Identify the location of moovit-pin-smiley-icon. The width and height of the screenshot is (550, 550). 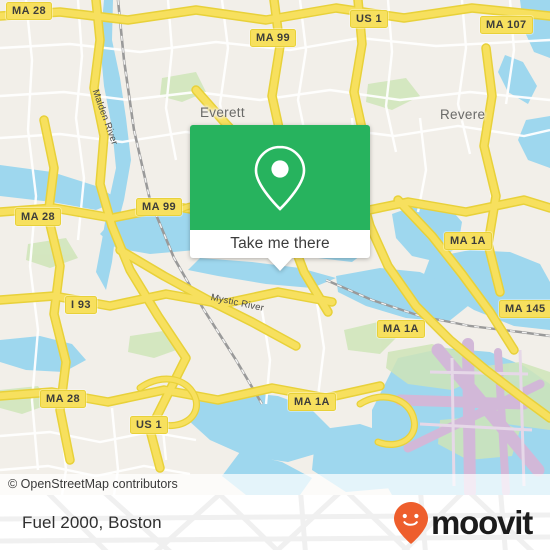
(411, 522).